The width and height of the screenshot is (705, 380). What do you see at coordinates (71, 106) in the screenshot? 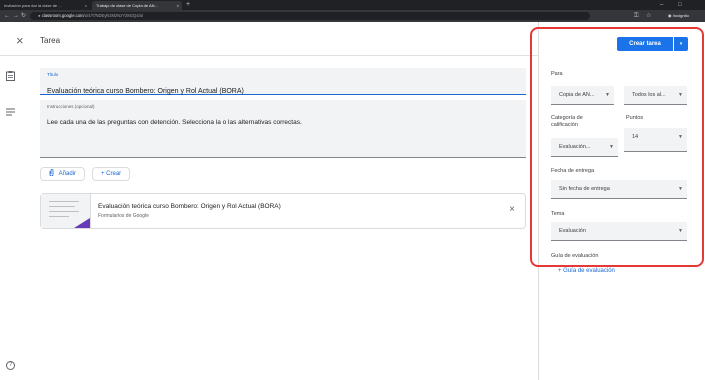
I see `instructions-label: Instrucciones (opcional)` at bounding box center [71, 106].